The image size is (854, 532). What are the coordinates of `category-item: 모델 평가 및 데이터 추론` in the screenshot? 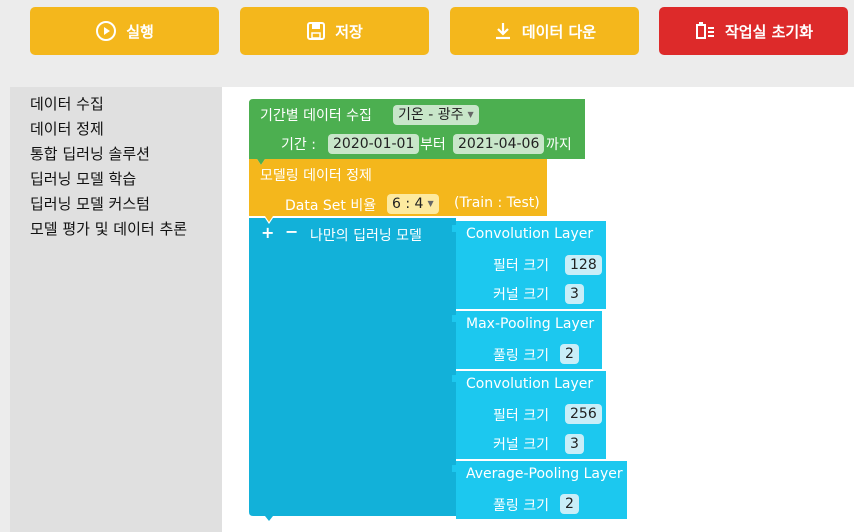 It's located at (108, 228).